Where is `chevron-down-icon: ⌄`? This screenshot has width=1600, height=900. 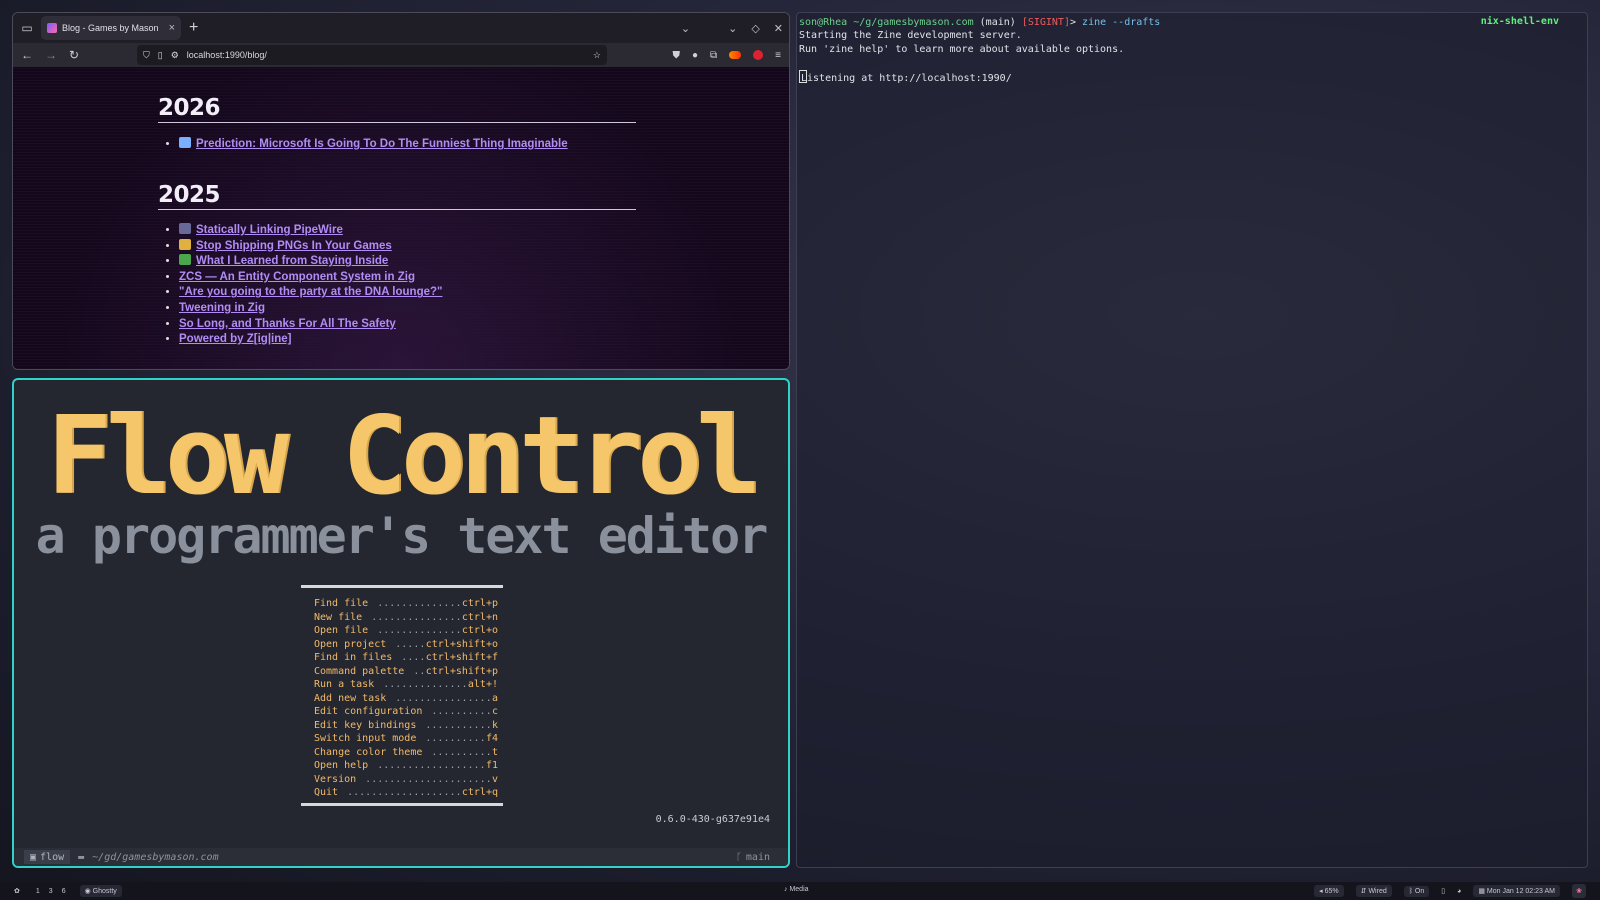
chevron-down-icon: ⌄ is located at coordinates (685, 28).